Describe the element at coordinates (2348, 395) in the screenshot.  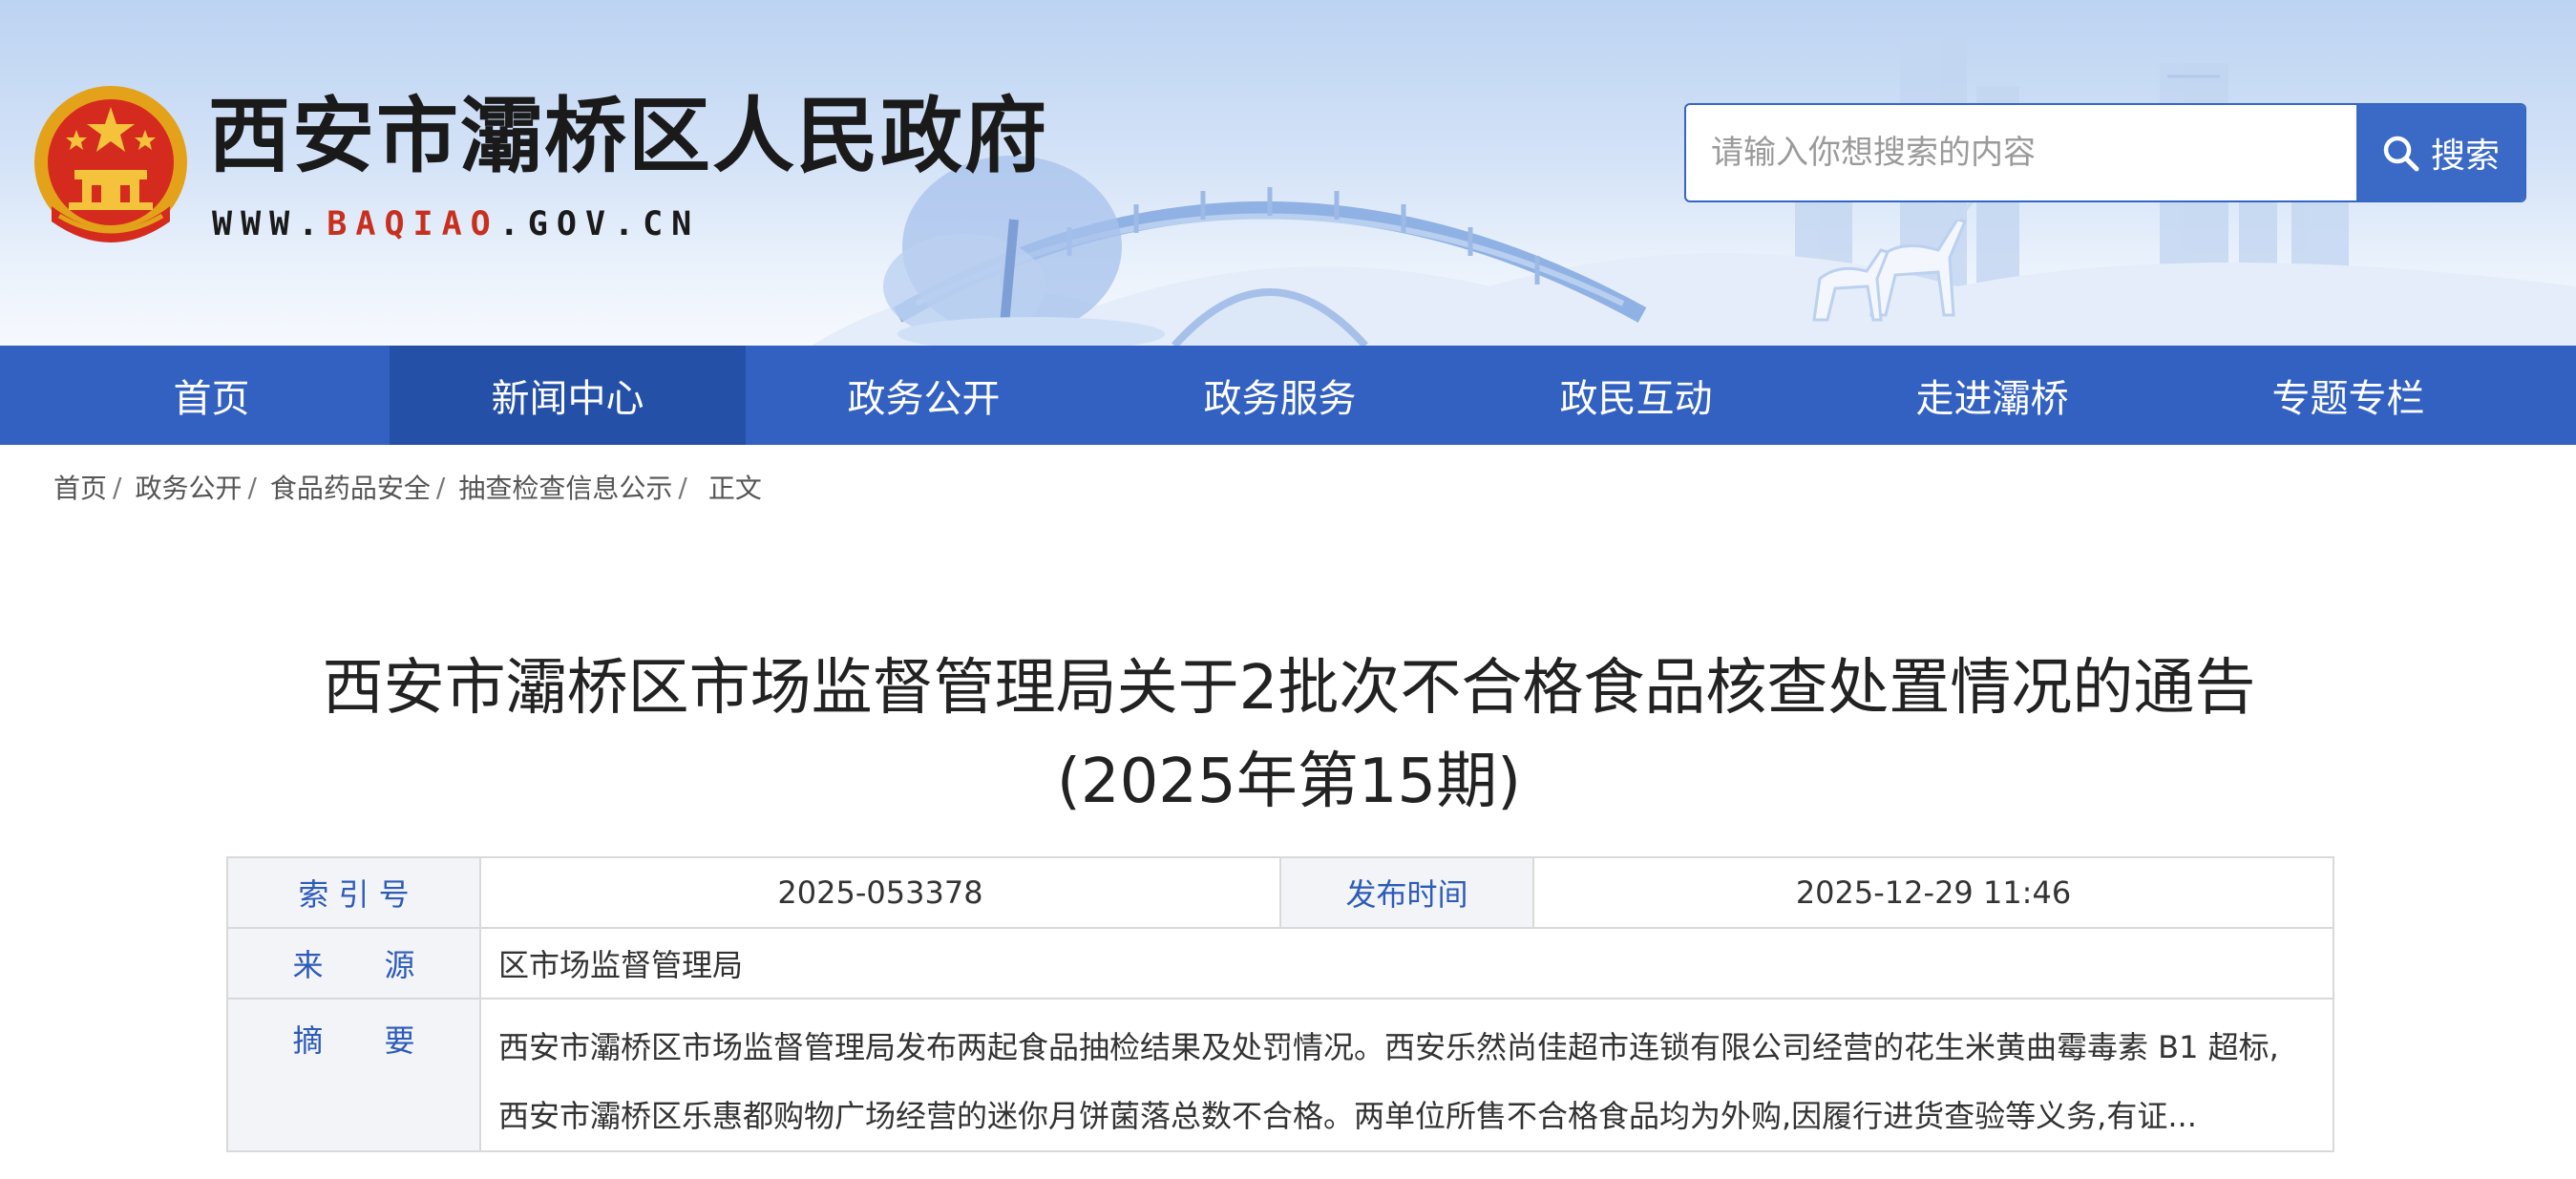
I see `nav-item-special-topics: 专题专栏` at that location.